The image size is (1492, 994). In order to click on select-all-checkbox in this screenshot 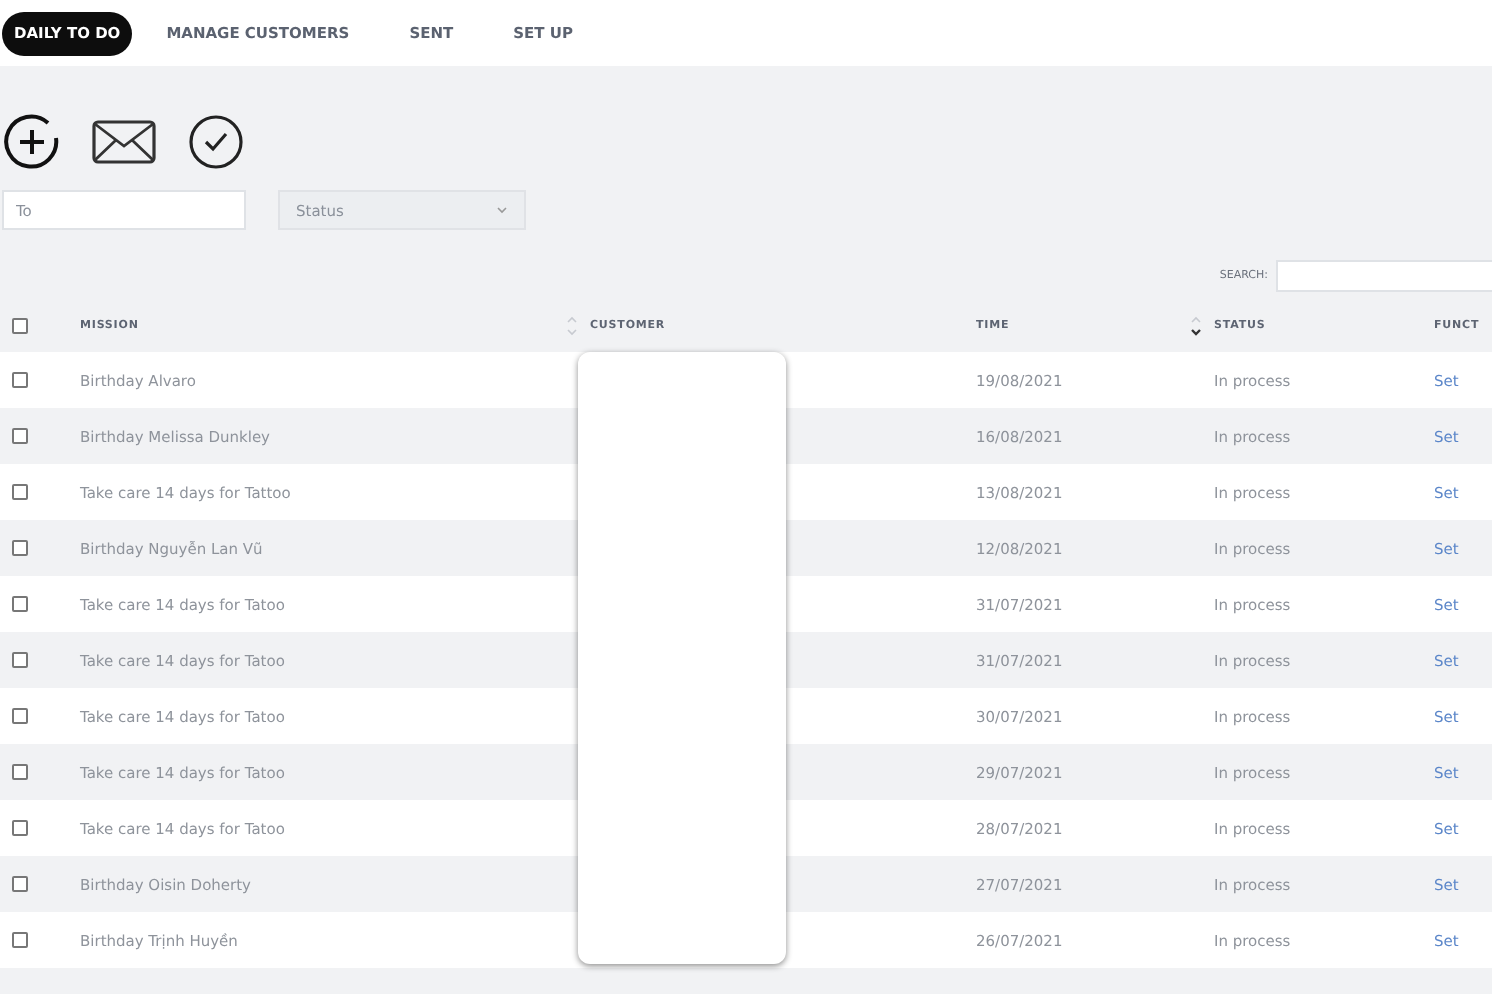, I will do `click(20, 326)`.